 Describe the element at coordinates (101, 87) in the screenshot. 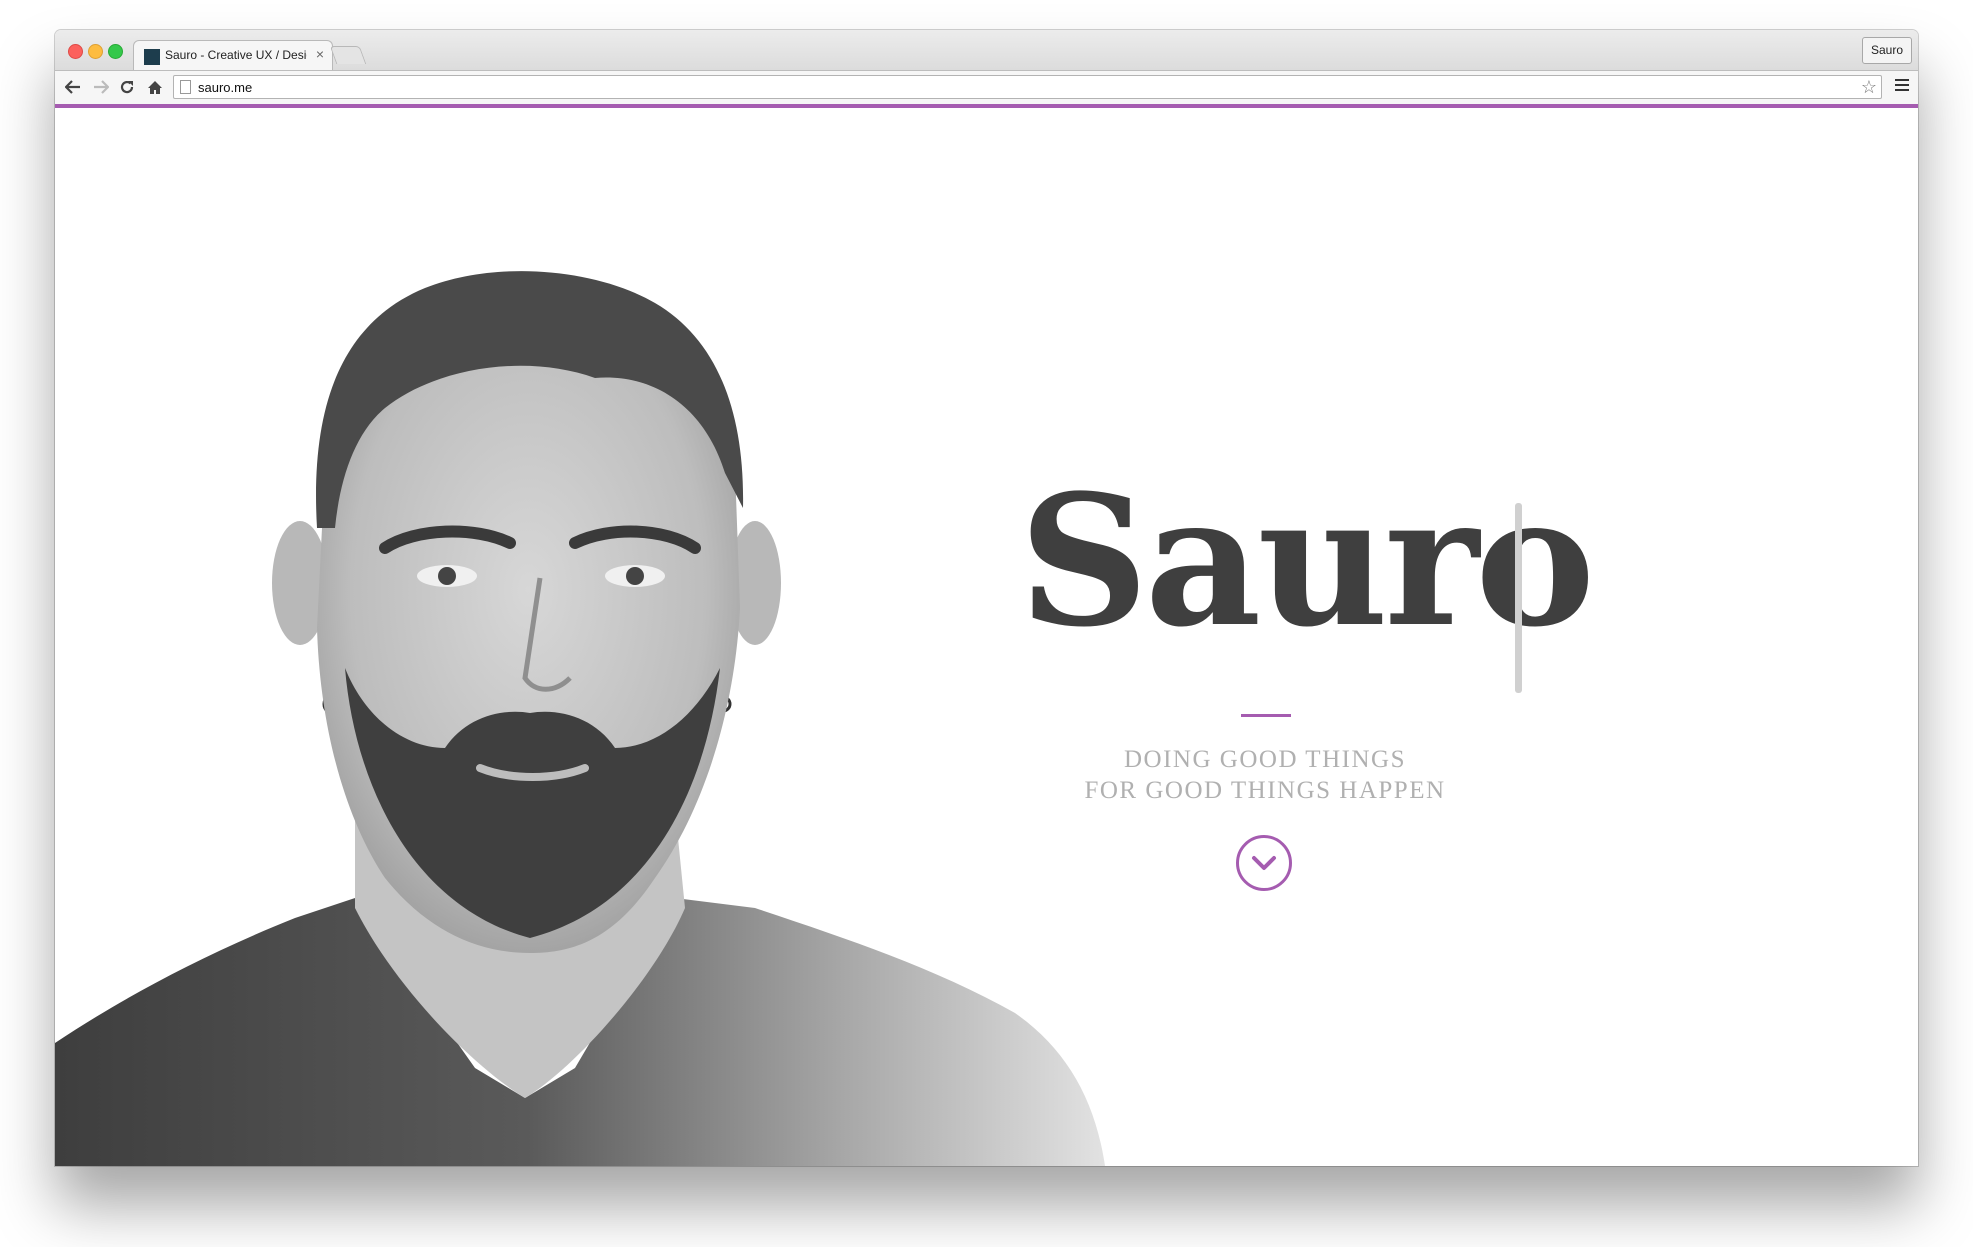

I see `forward-icon` at that location.